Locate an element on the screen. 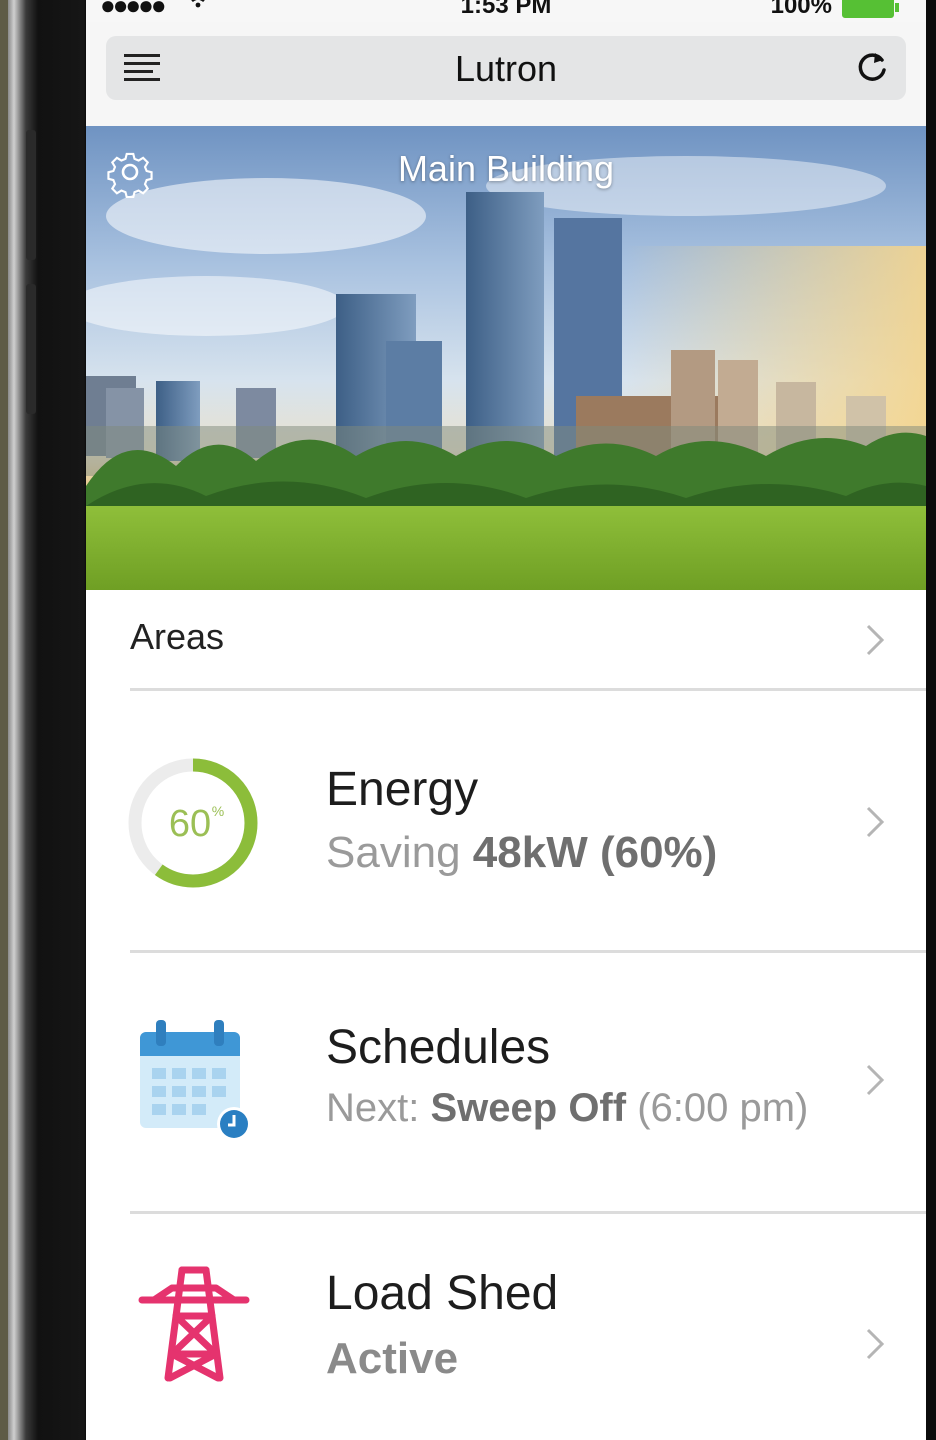 The image size is (936, 1440). battery-icon is located at coordinates (870, 9).